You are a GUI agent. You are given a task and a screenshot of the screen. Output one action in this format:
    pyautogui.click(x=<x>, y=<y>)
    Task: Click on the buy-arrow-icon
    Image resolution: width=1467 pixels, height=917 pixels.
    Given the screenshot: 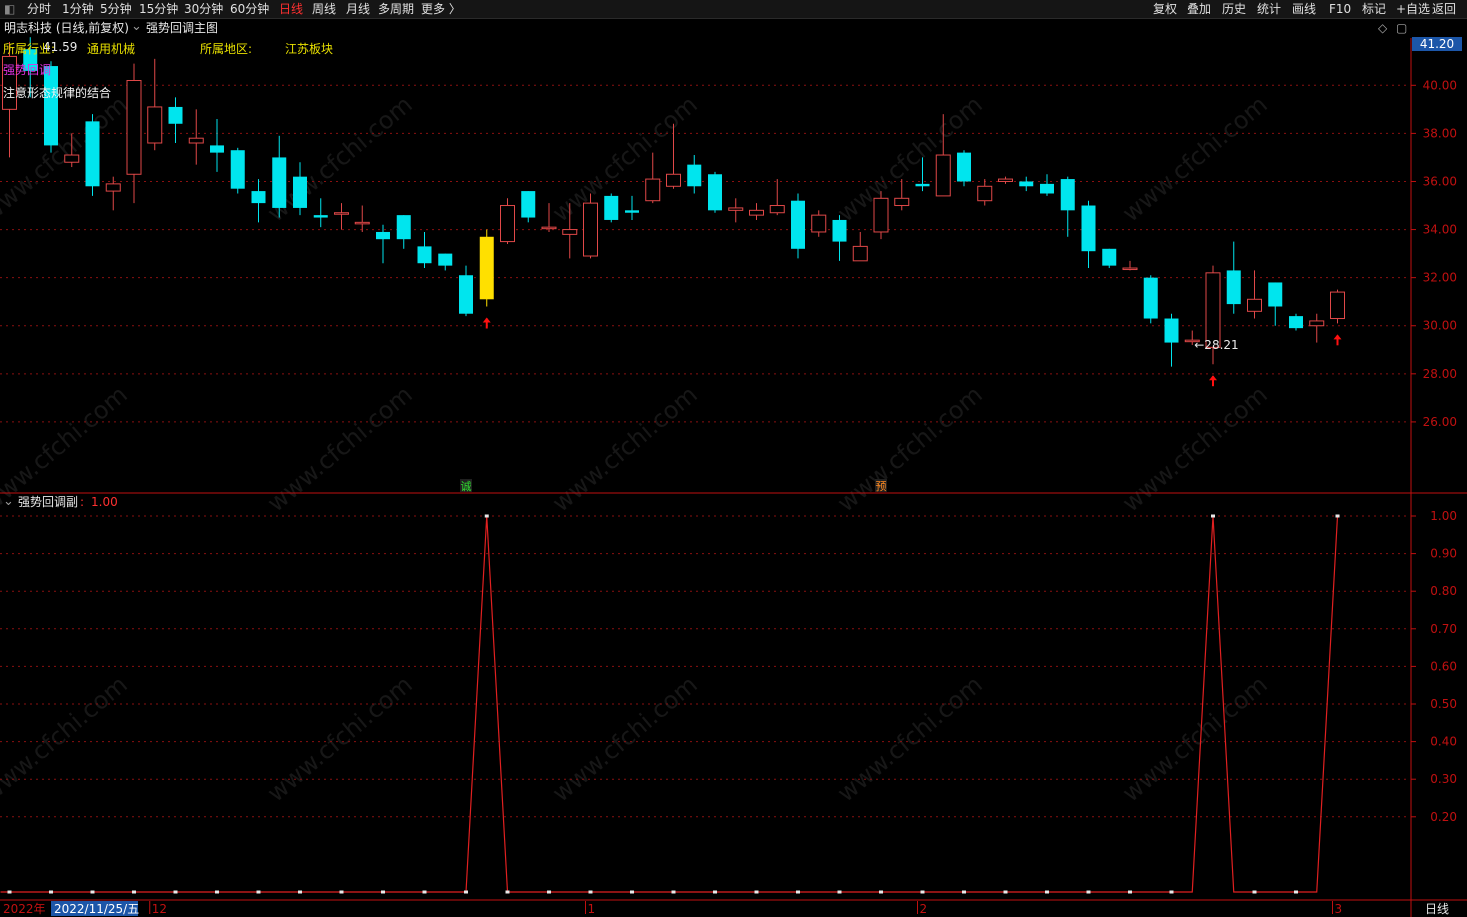 What is the action you would take?
    pyautogui.click(x=486, y=323)
    